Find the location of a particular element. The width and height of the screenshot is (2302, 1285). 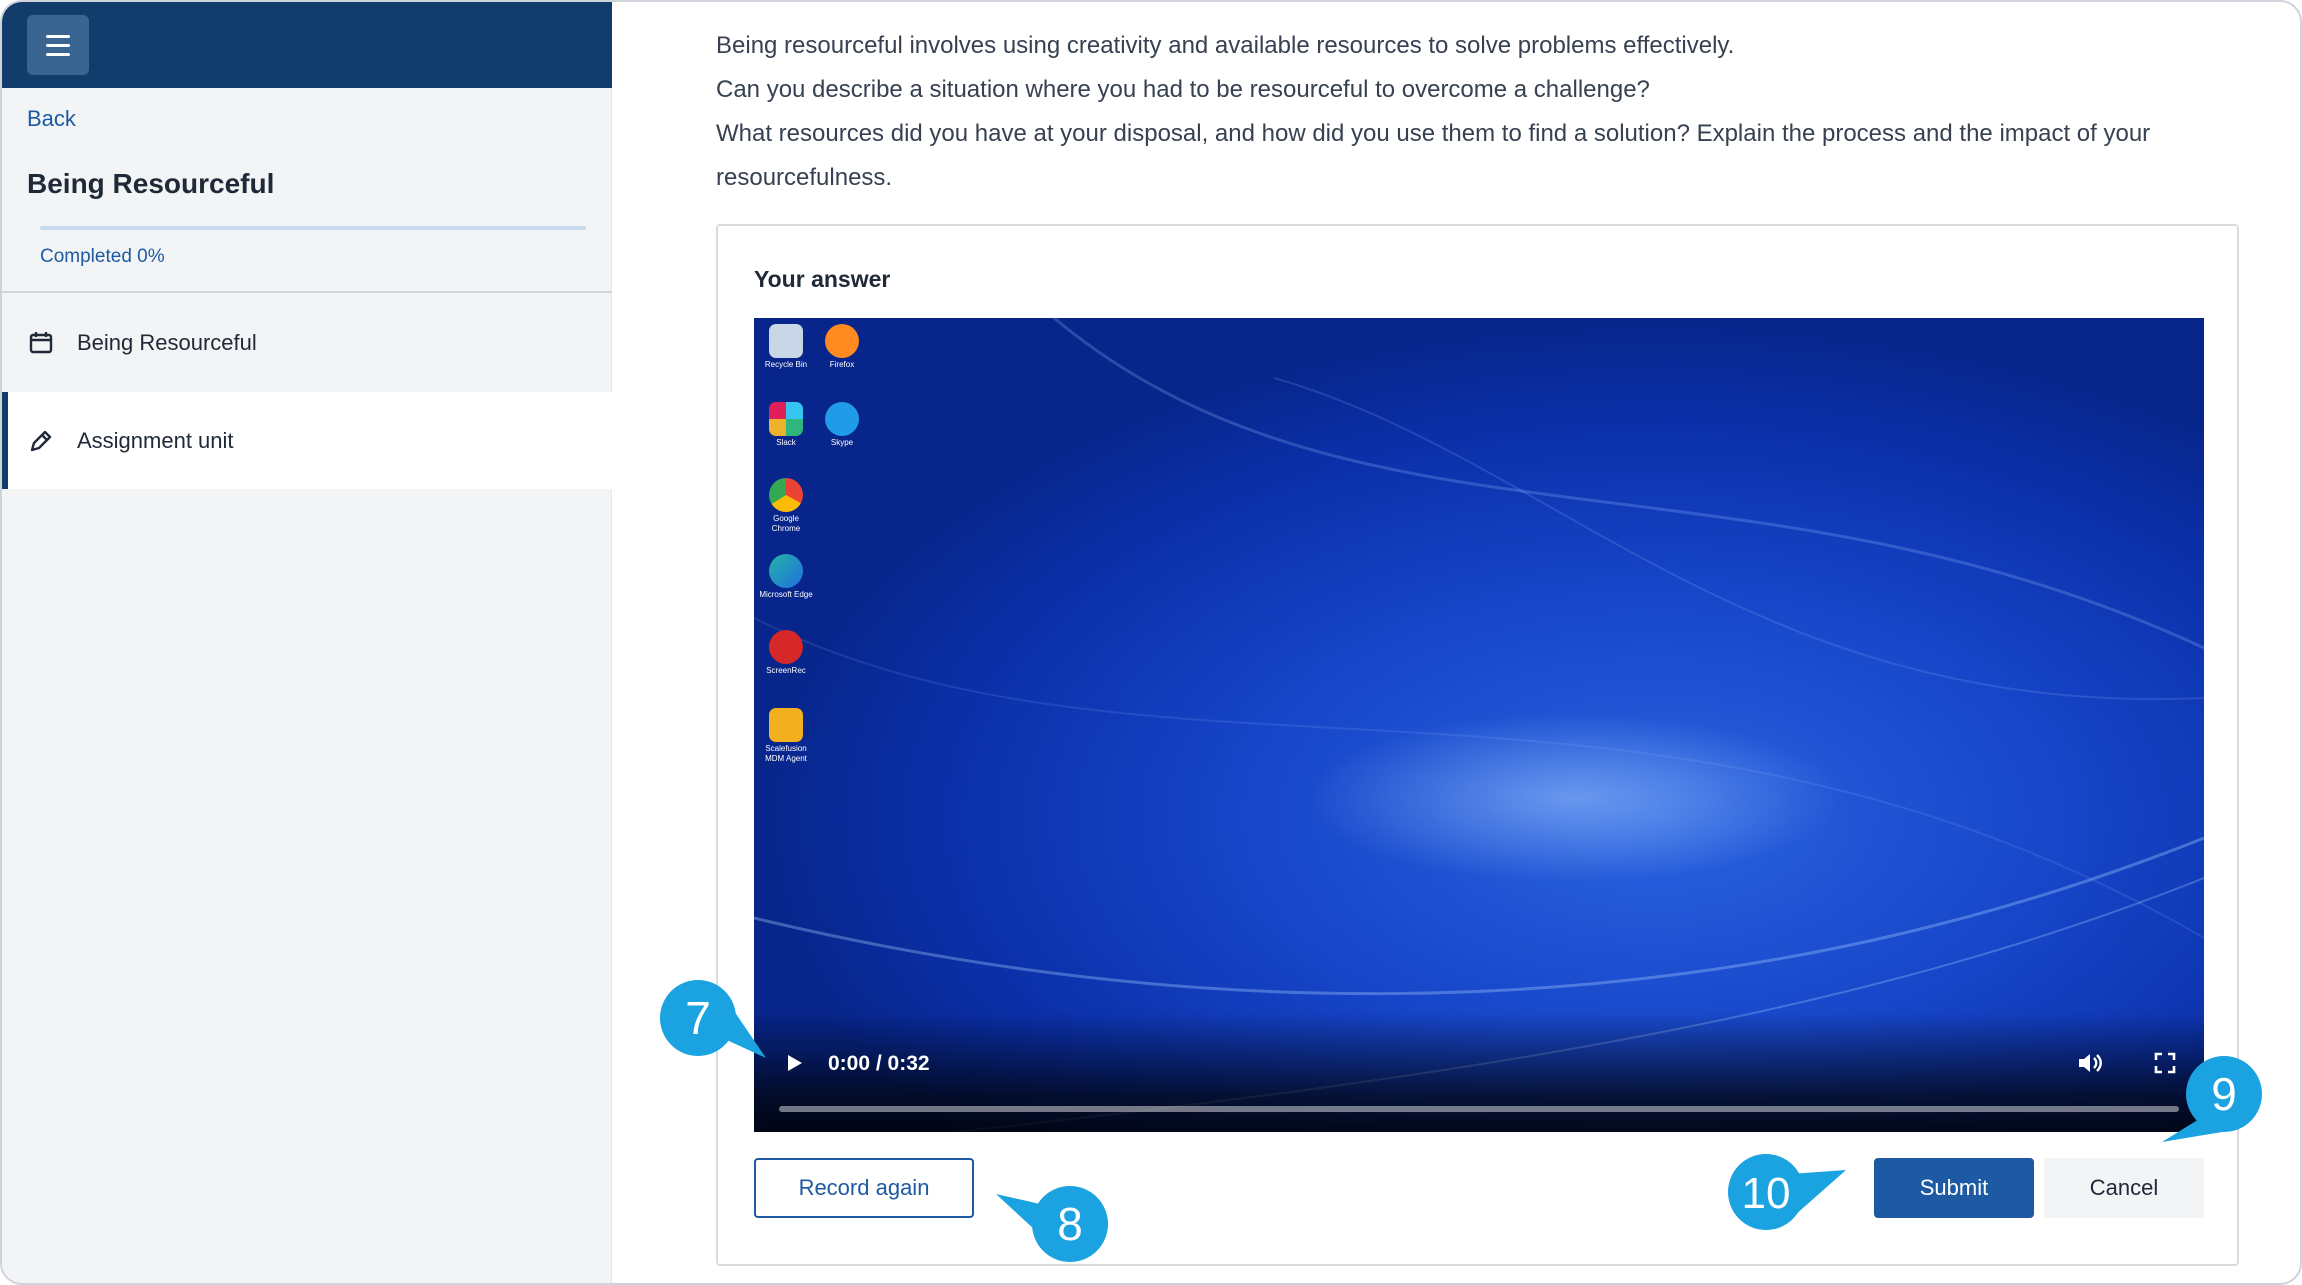

sidebar-divider is located at coordinates (307, 292).